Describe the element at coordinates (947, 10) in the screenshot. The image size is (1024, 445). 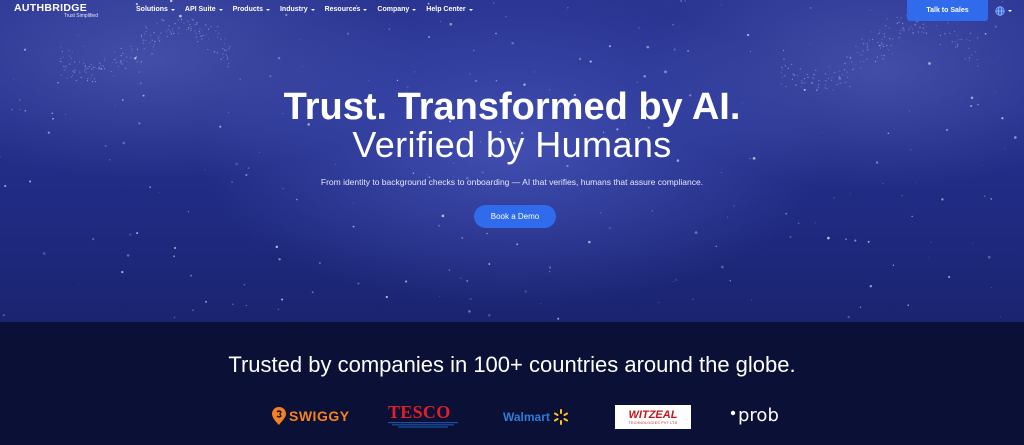
I see `talk-to-sales-button: Talk to Sales` at that location.